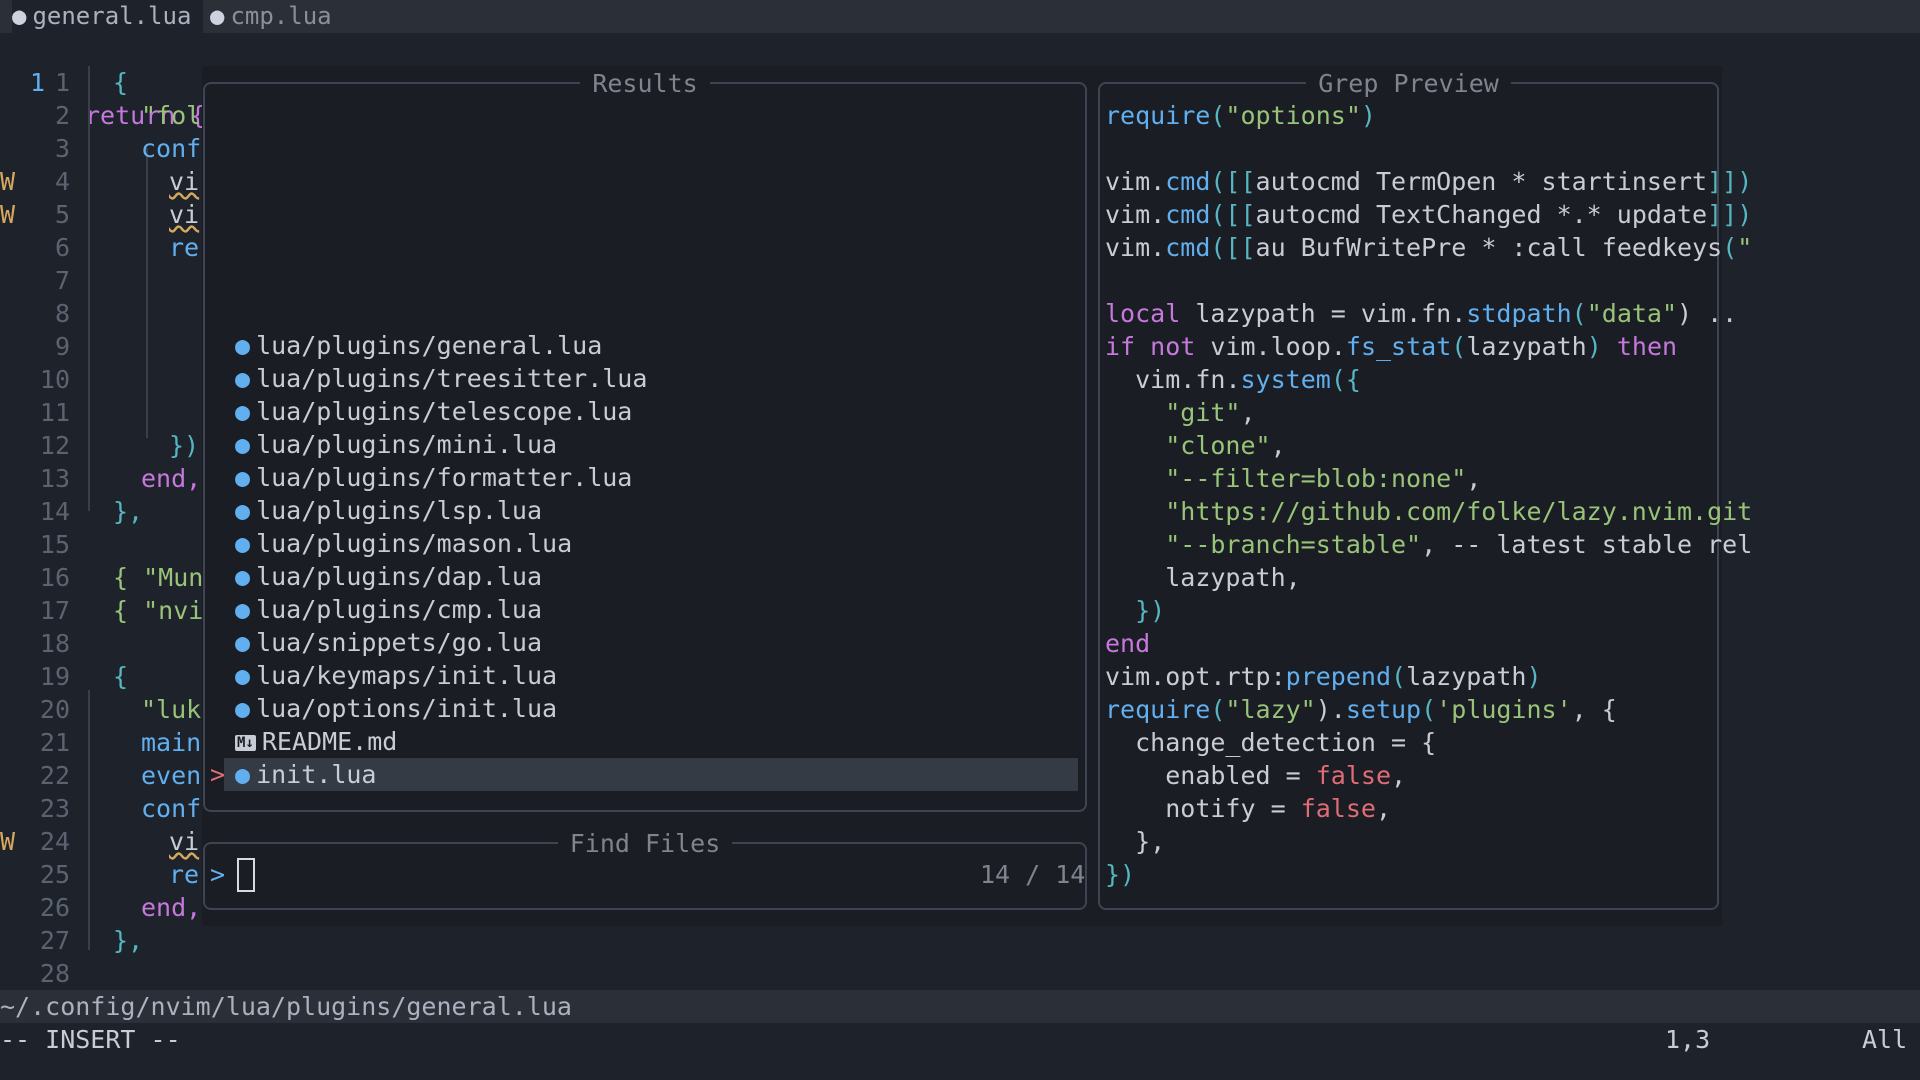  What do you see at coordinates (1885, 1039) in the screenshot?
I see `scroll-percent: All` at bounding box center [1885, 1039].